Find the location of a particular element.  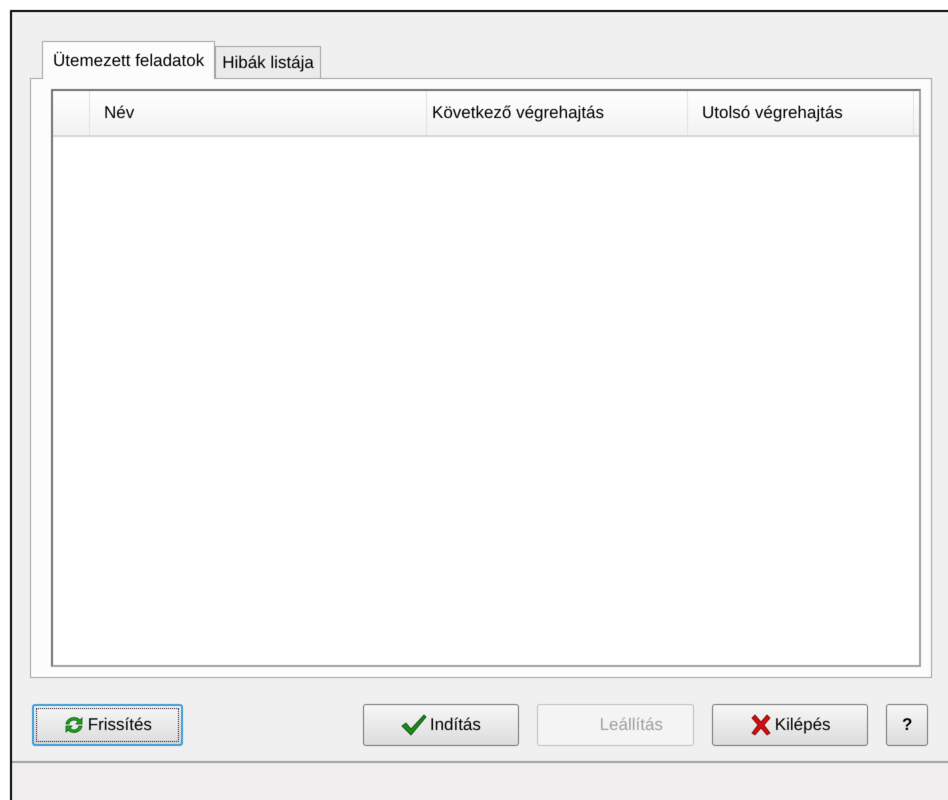

action-button: Frissítés is located at coordinates (107, 725).